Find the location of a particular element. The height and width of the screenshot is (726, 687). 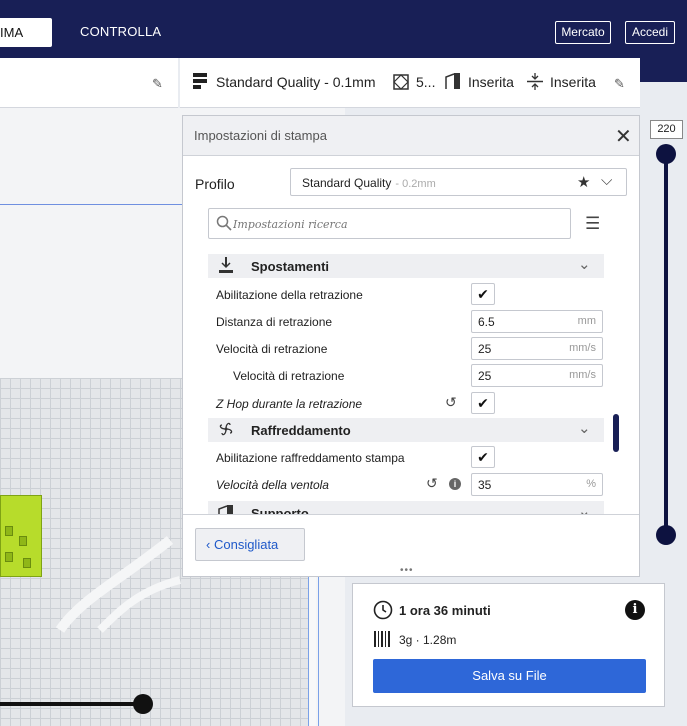

layer-number-badge: 220 is located at coordinates (666, 129).